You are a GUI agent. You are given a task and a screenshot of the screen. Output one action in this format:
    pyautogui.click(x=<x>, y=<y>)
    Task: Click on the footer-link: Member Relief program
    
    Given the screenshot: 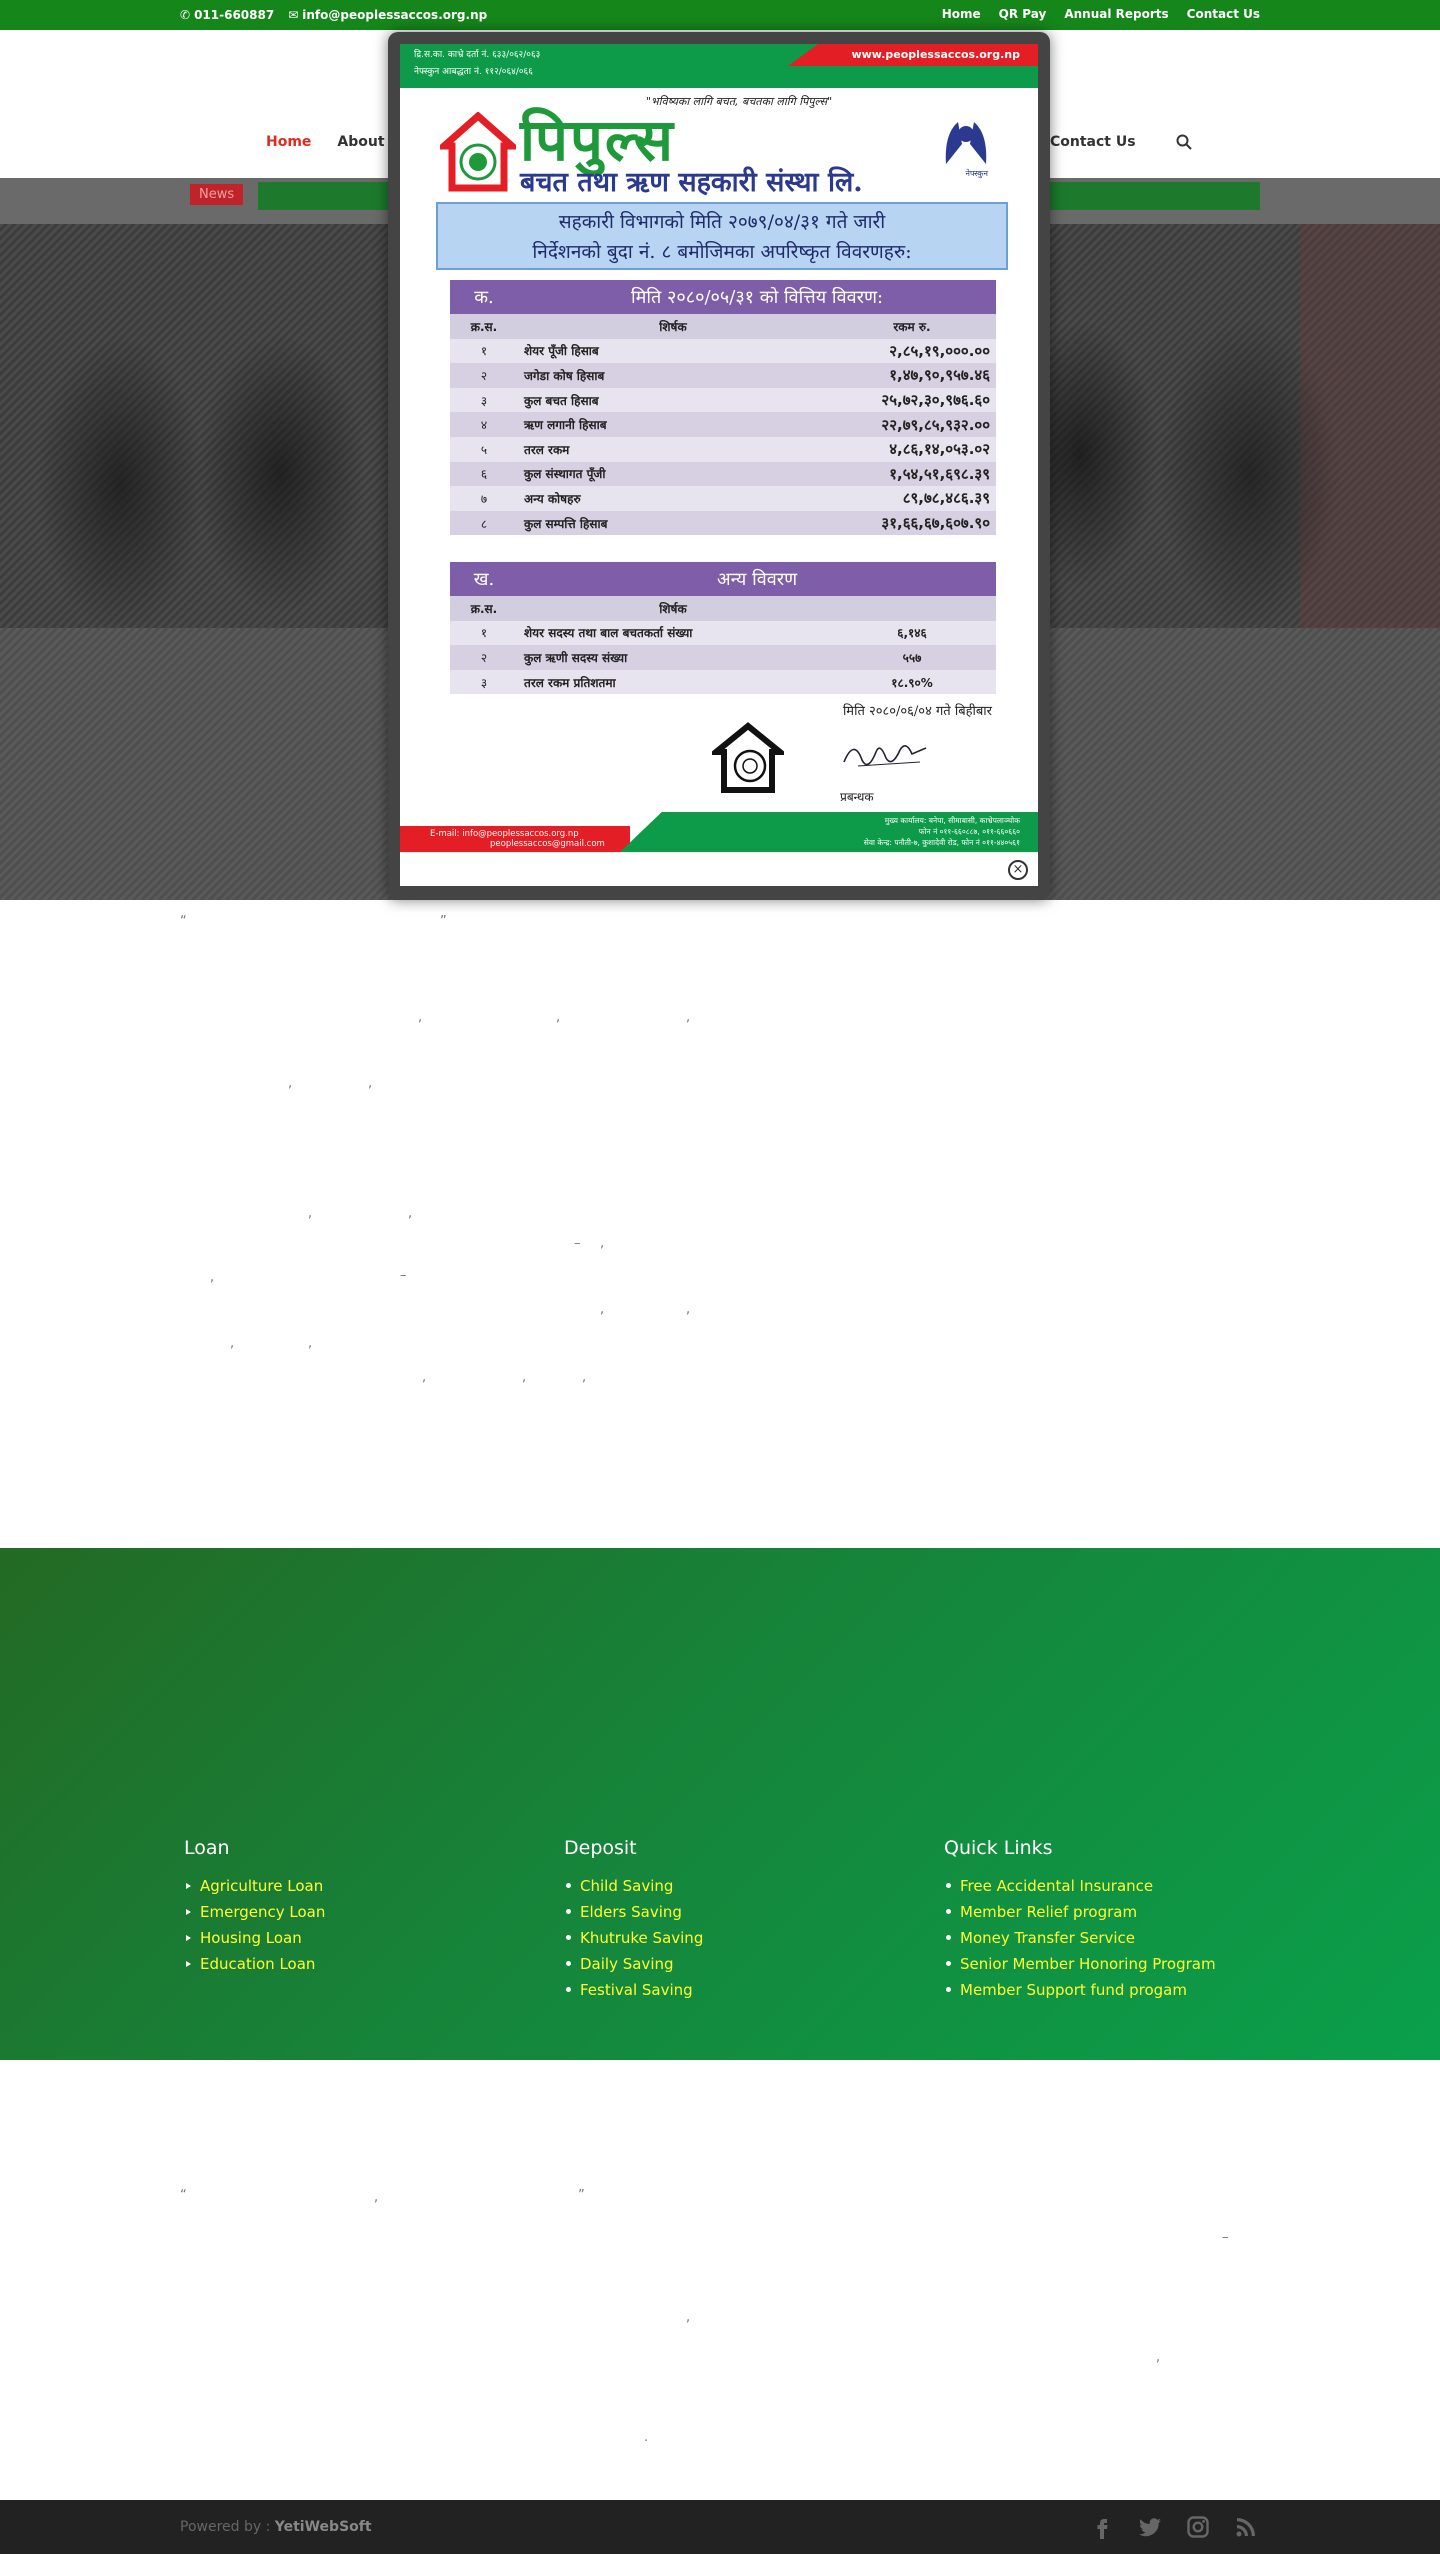 What is the action you would take?
    pyautogui.click(x=1080, y=1912)
    